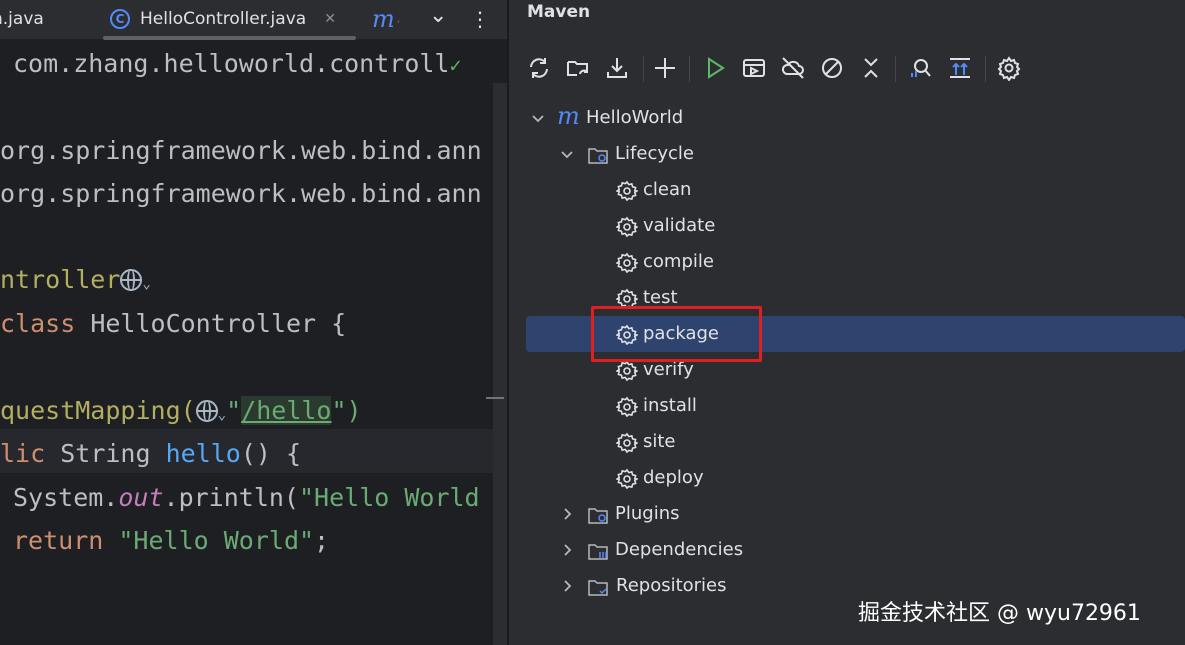 The height and width of the screenshot is (645, 1185). I want to click on skip-tests-icon, so click(832, 68).